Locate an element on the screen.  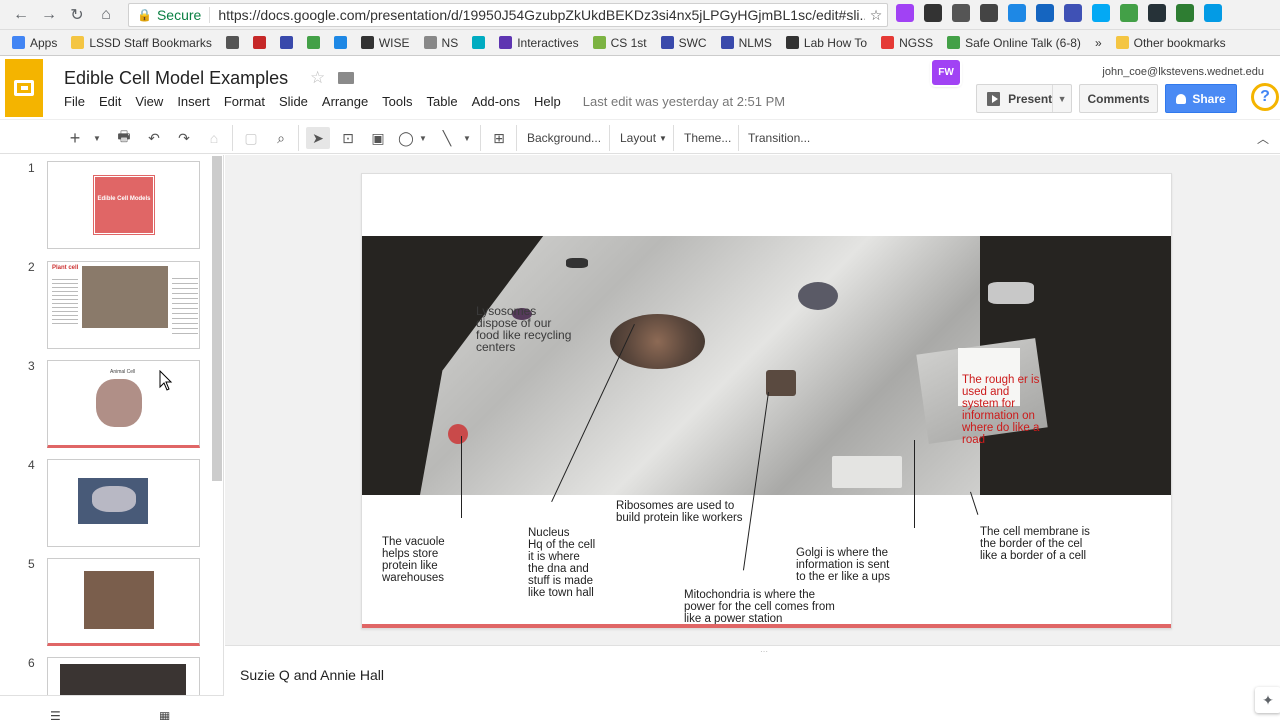
bookmark-item: » is located at coordinates (1098, 43).